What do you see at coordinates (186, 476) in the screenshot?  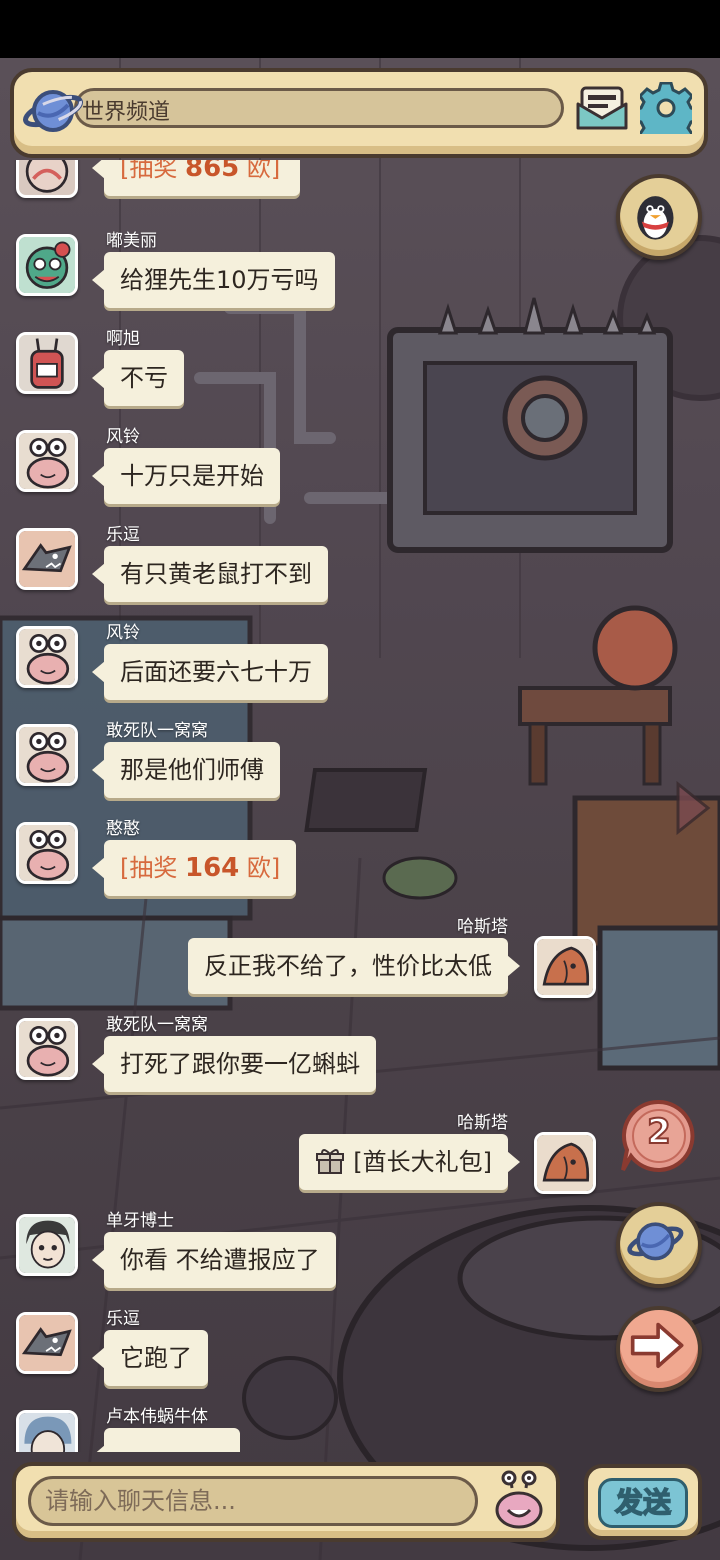 I see `message-bubble: 十万只是开始` at bounding box center [186, 476].